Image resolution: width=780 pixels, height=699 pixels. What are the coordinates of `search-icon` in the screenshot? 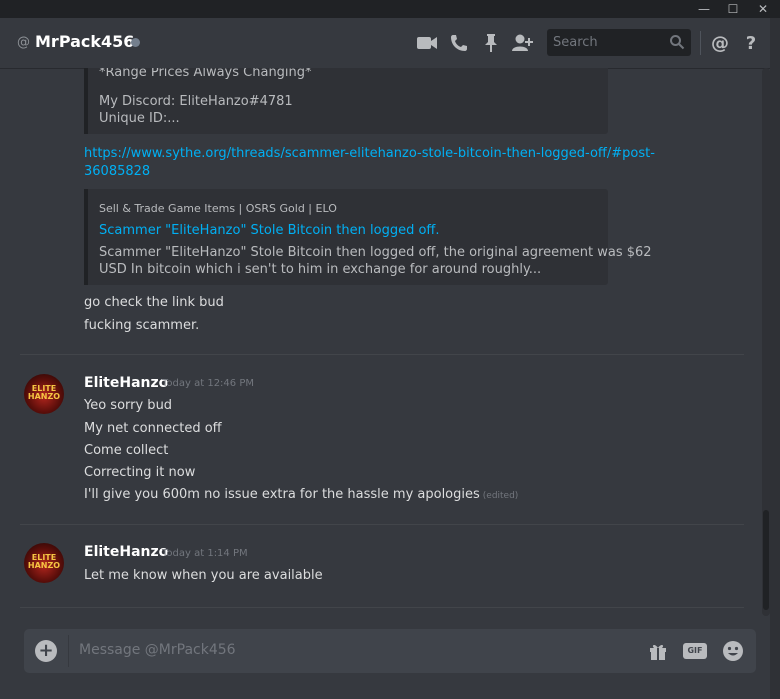 It's located at (677, 44).